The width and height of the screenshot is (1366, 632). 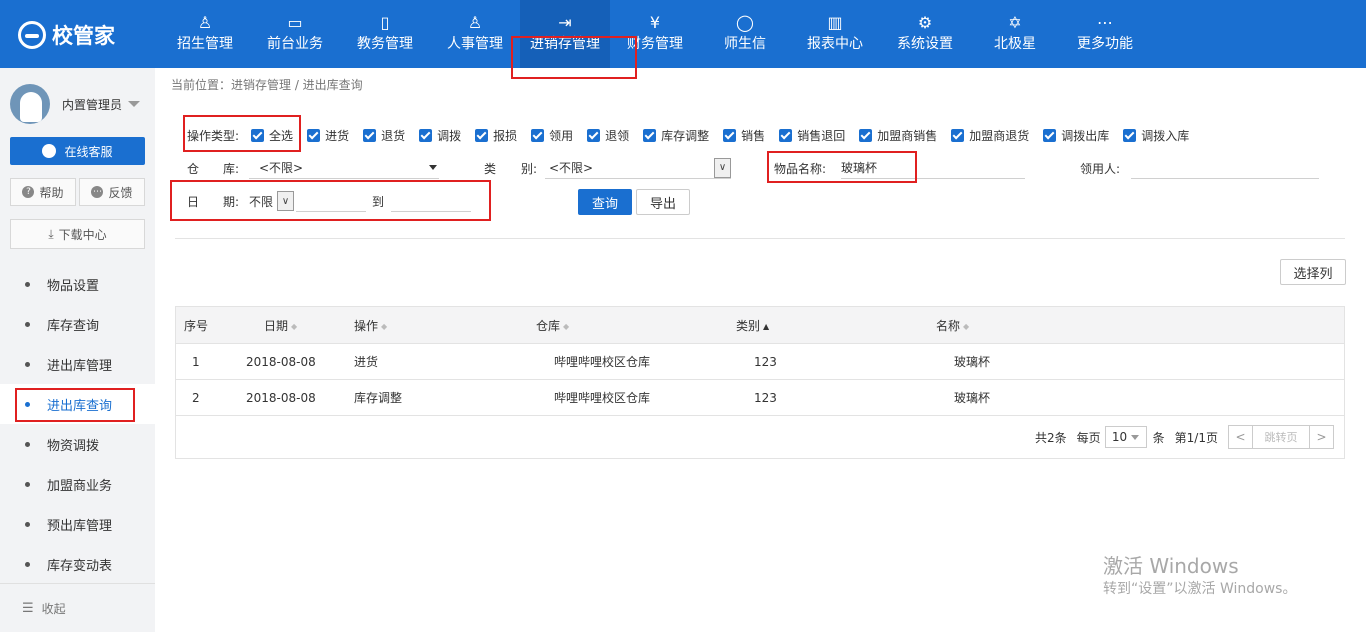 I want to click on column-header-category: 类别 ▲, so click(x=836, y=325).